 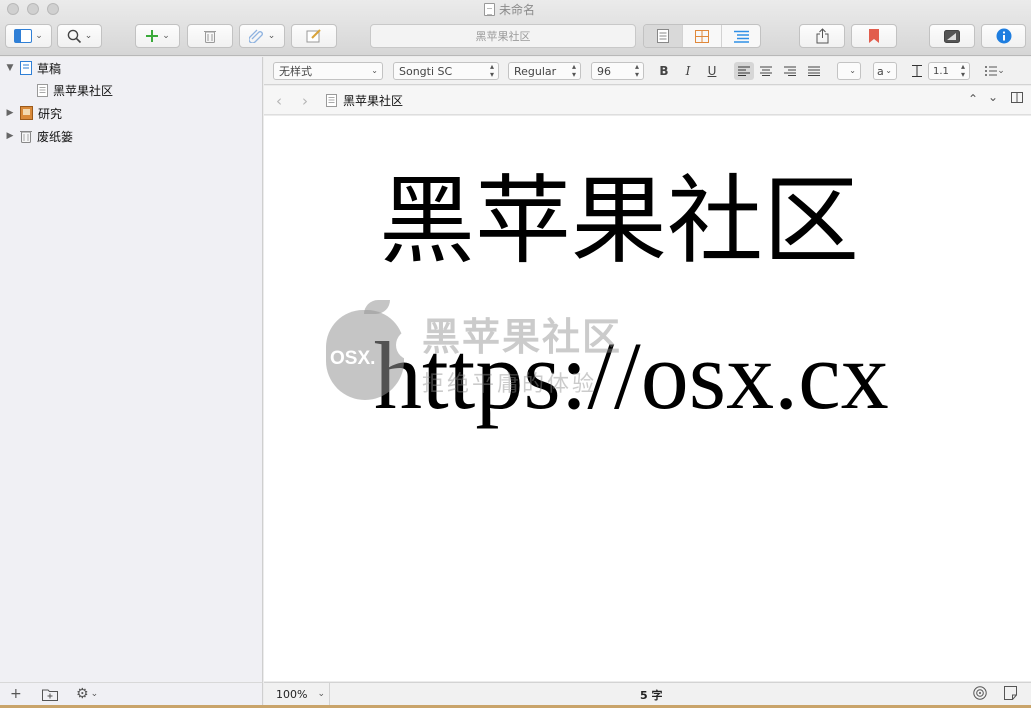 I want to click on plus-icon: +, so click(x=16, y=694).